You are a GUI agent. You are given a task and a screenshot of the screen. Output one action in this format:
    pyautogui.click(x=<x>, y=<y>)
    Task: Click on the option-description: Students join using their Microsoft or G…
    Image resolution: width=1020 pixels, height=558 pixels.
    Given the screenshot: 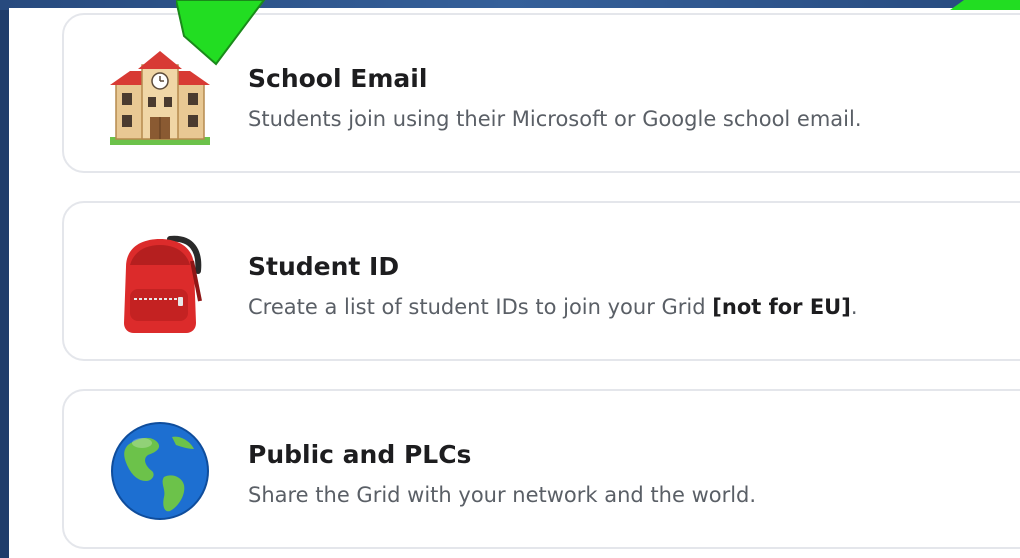 What is the action you would take?
    pyautogui.click(x=555, y=119)
    